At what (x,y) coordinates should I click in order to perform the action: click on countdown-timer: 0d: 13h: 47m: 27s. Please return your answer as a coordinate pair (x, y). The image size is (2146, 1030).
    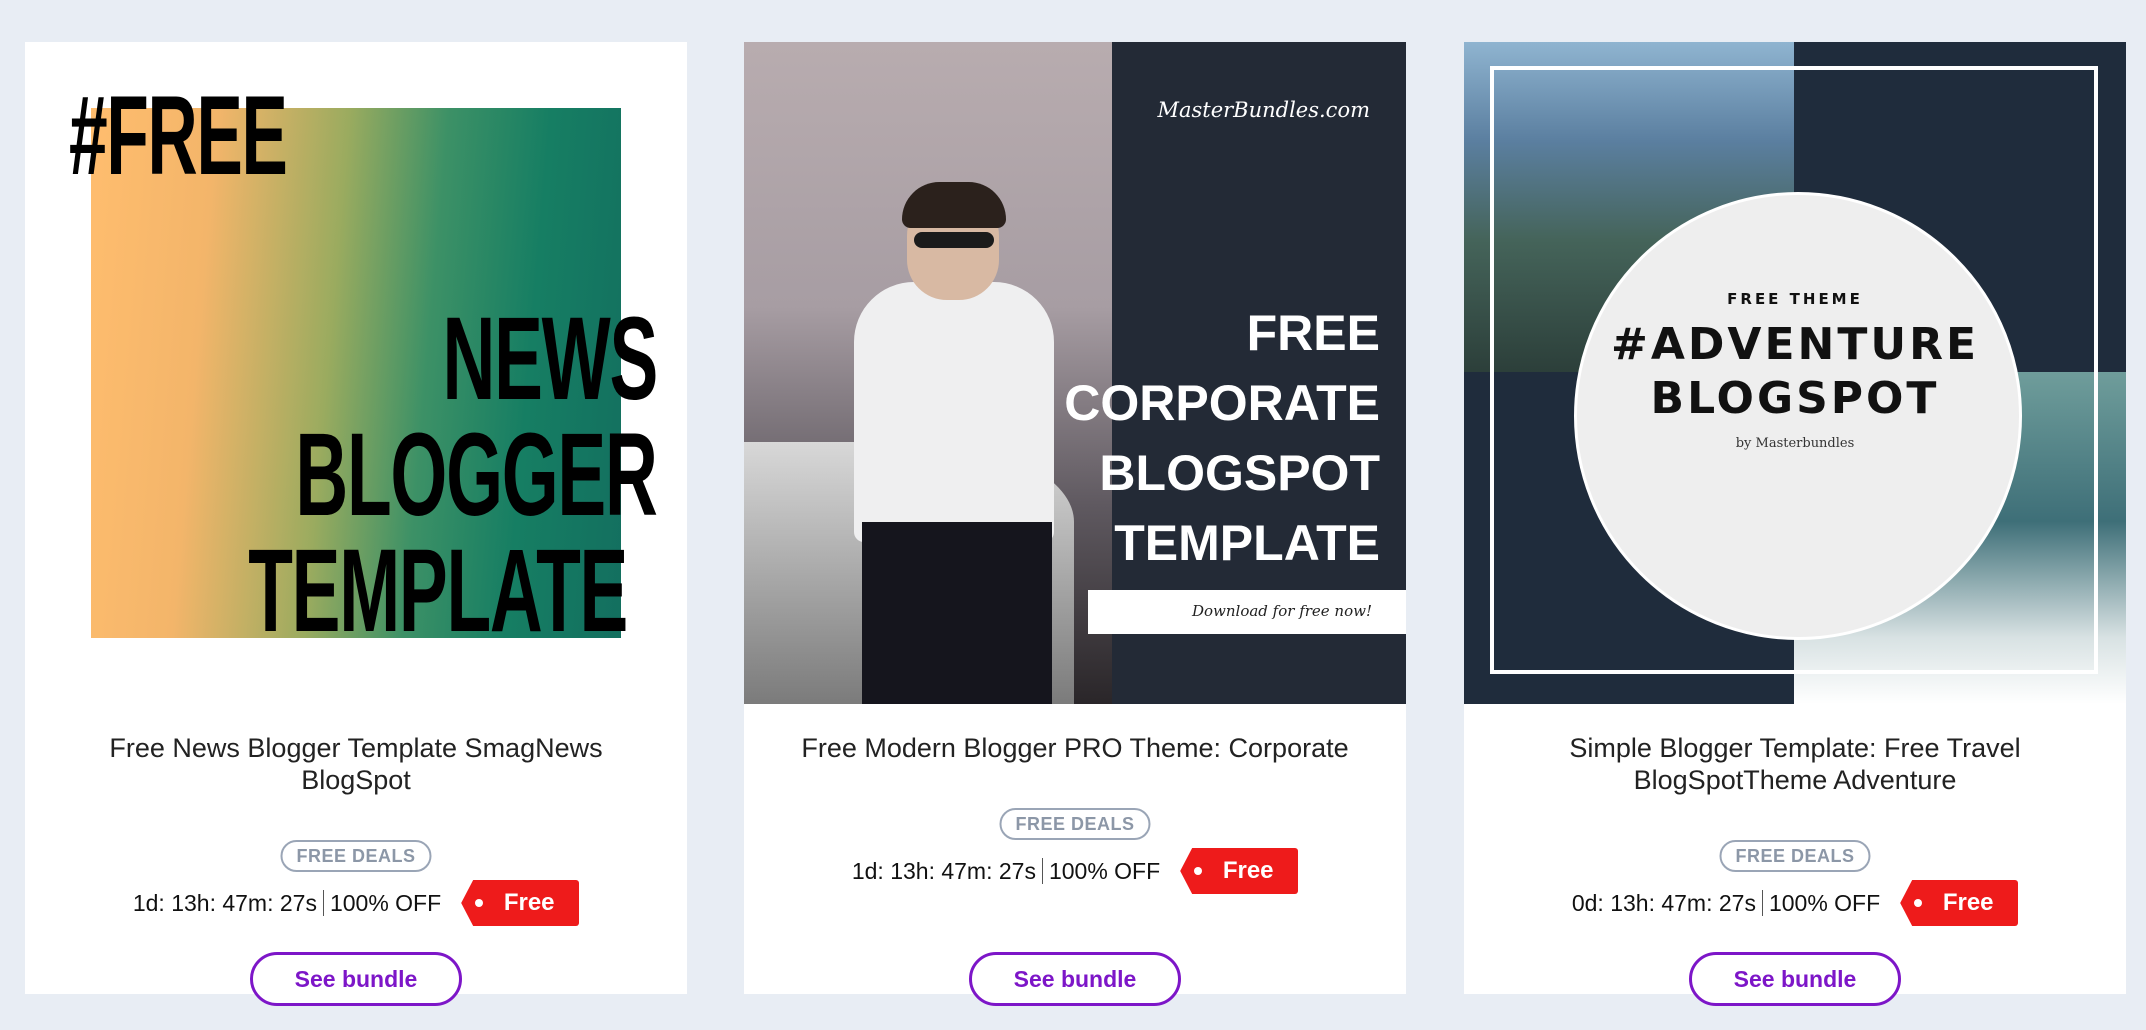
    Looking at the image, I should click on (1663, 902).